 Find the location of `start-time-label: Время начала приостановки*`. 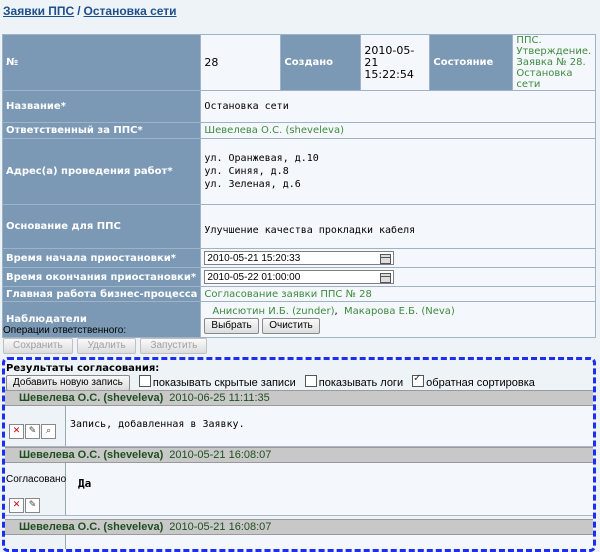

start-time-label: Время начала приостановки* is located at coordinates (101, 258).